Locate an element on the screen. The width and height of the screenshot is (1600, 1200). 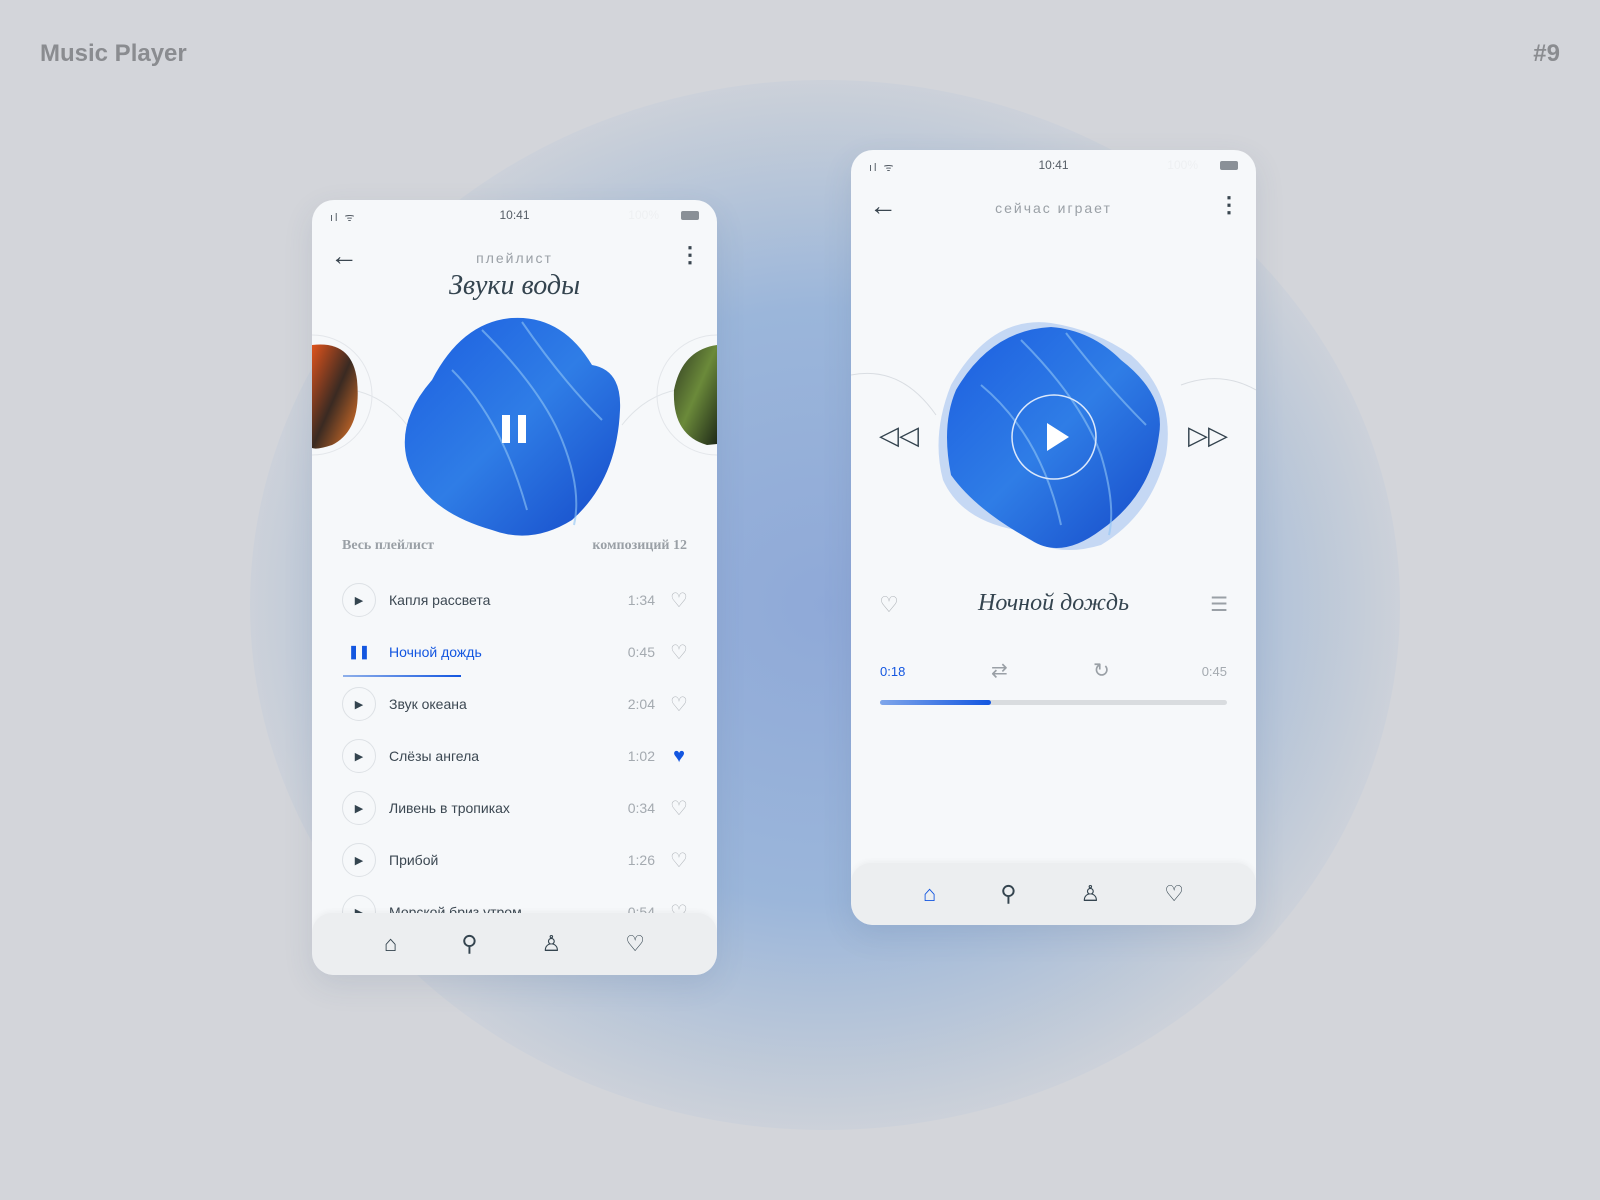
track-name: Ночной дождь is located at coordinates (435, 652).